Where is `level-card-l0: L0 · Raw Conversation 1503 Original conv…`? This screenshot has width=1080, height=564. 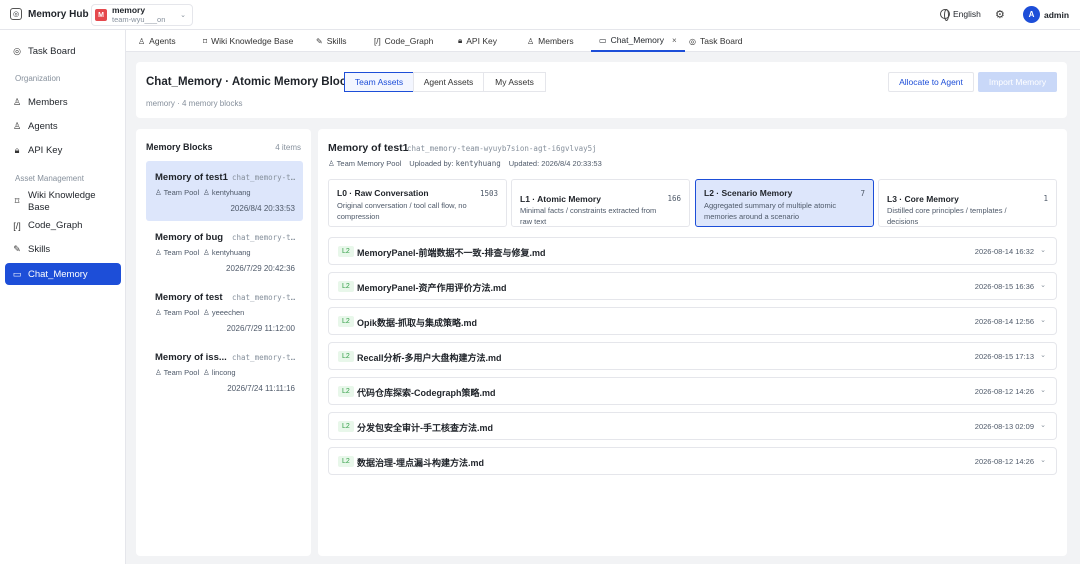
level-card-l0: L0 · Raw Conversation 1503 Original conv… is located at coordinates (417, 203).